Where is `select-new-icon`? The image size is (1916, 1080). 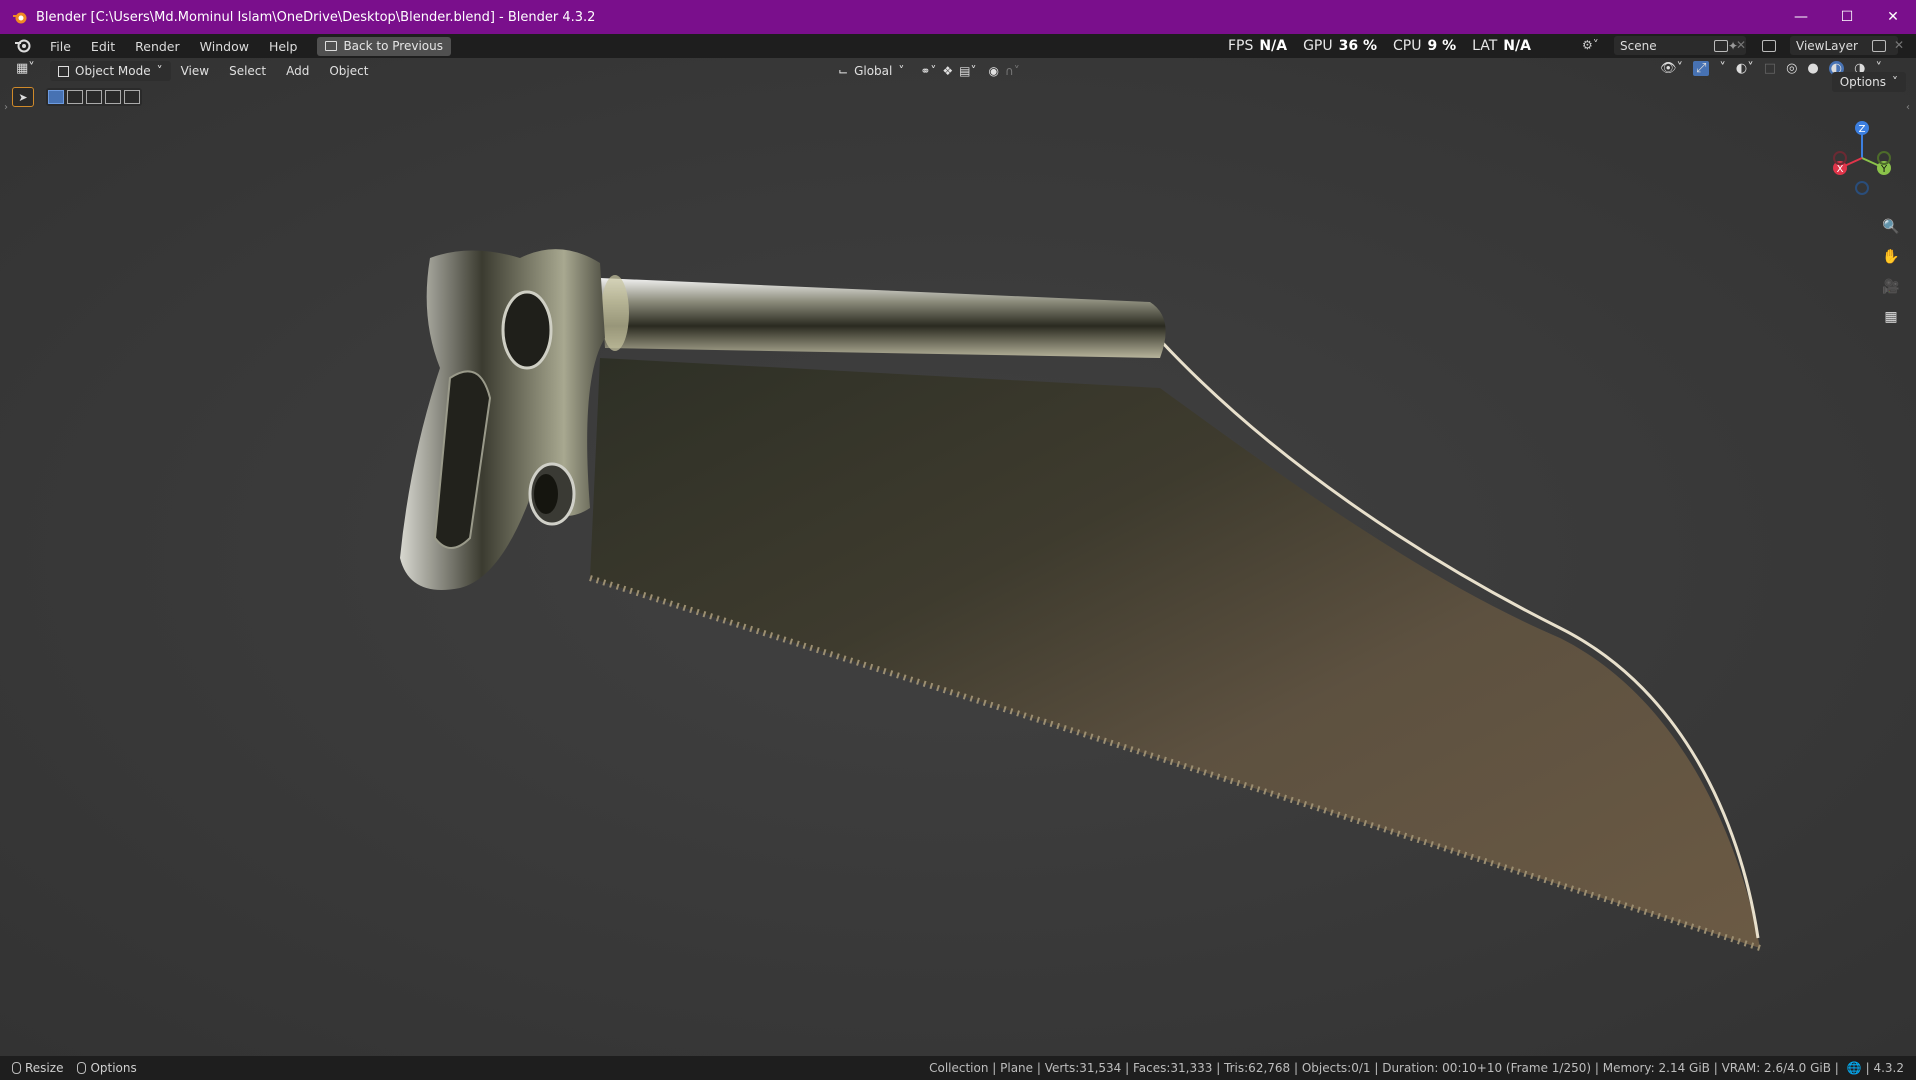
select-new-icon is located at coordinates (56, 97).